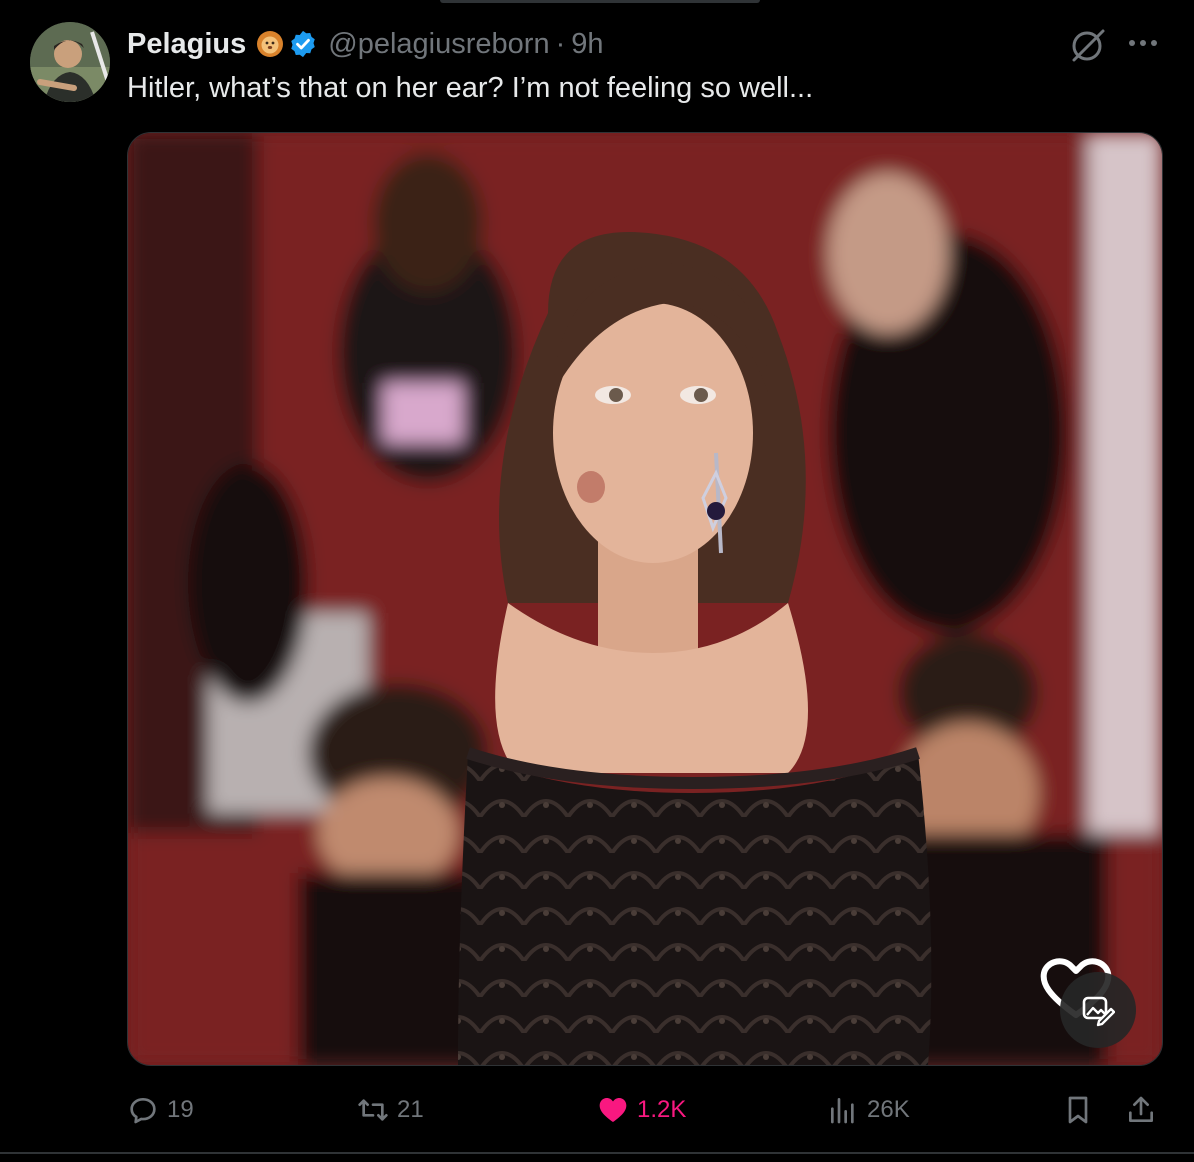 The image size is (1194, 1162). I want to click on handle: @pelagiusreborn, so click(438, 44).